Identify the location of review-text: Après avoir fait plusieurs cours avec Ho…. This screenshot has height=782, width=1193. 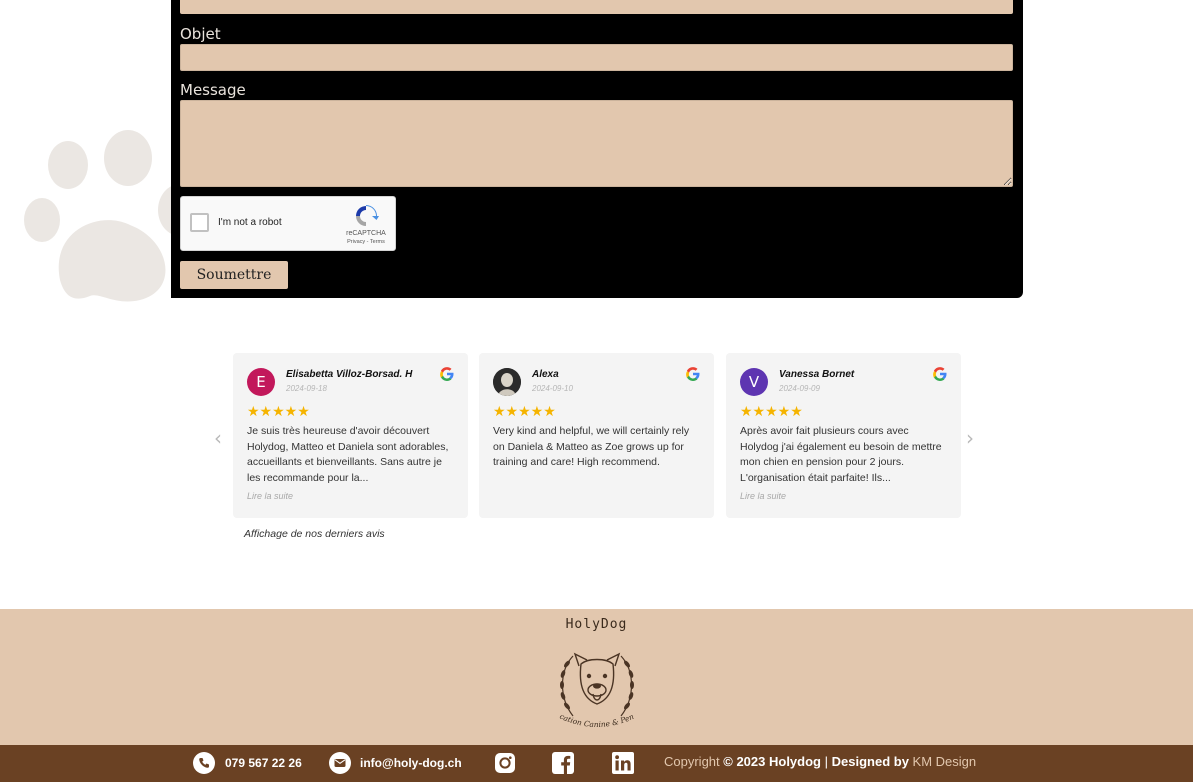
(841, 454).